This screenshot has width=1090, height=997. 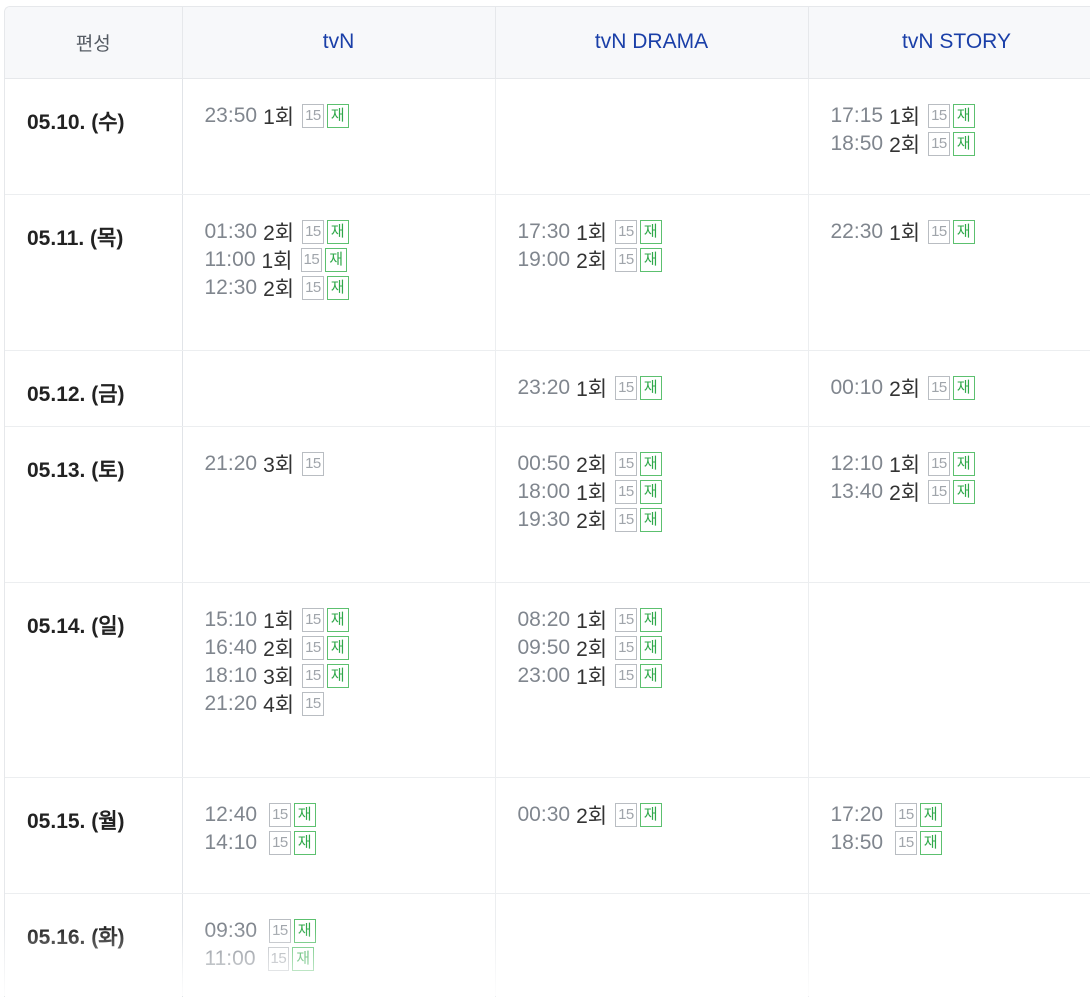 I want to click on broadcast-entry: 12:302회15재, so click(x=350, y=288).